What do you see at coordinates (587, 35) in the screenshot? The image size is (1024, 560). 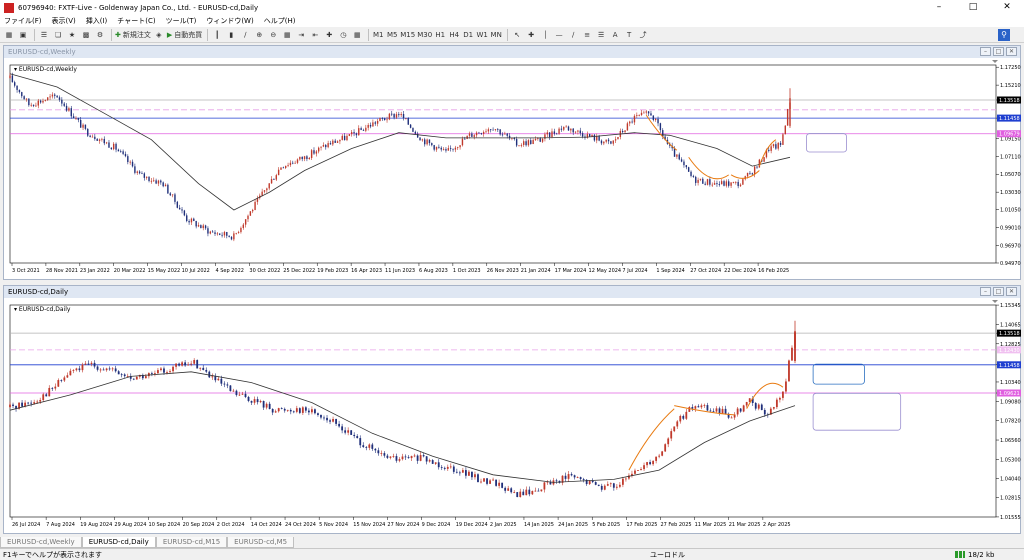 I see `channel-icon: ≡` at bounding box center [587, 35].